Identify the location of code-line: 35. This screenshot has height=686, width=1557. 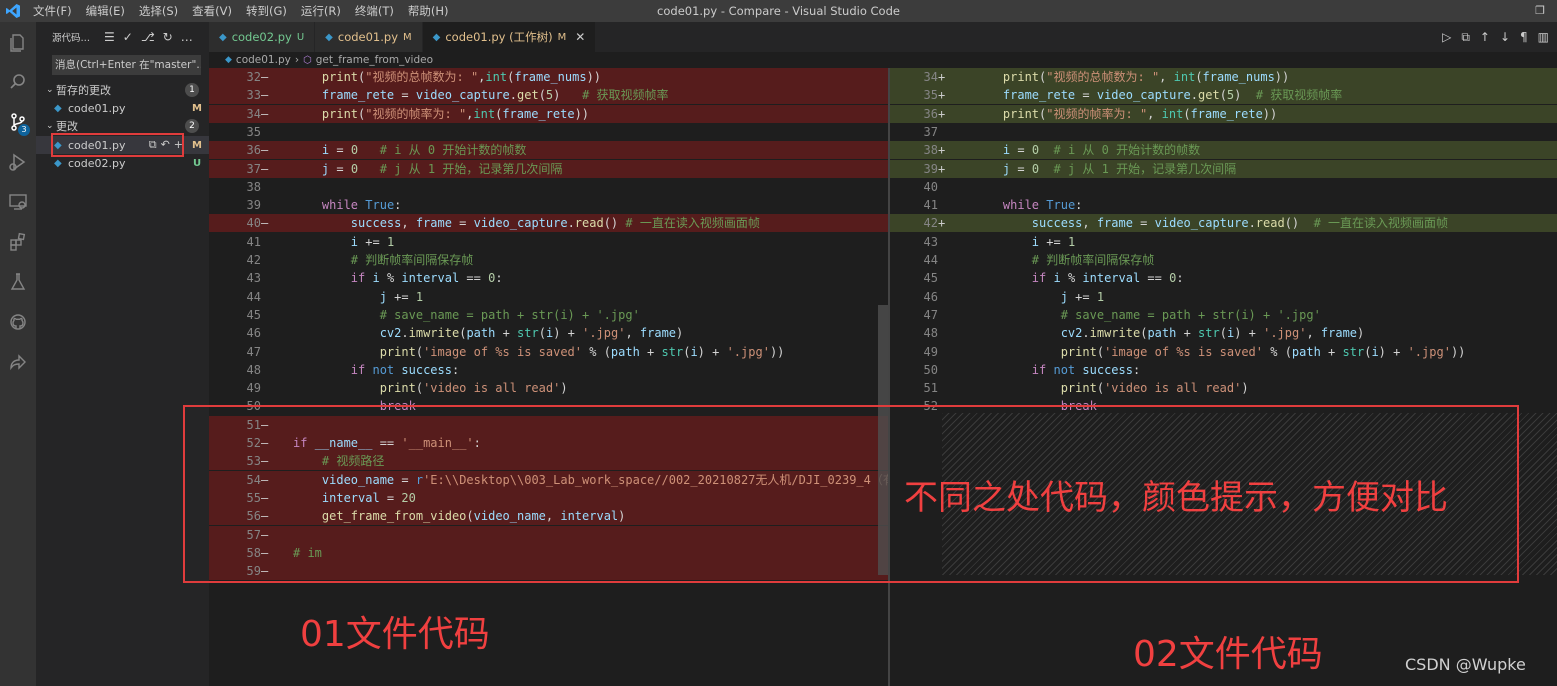
(549, 132).